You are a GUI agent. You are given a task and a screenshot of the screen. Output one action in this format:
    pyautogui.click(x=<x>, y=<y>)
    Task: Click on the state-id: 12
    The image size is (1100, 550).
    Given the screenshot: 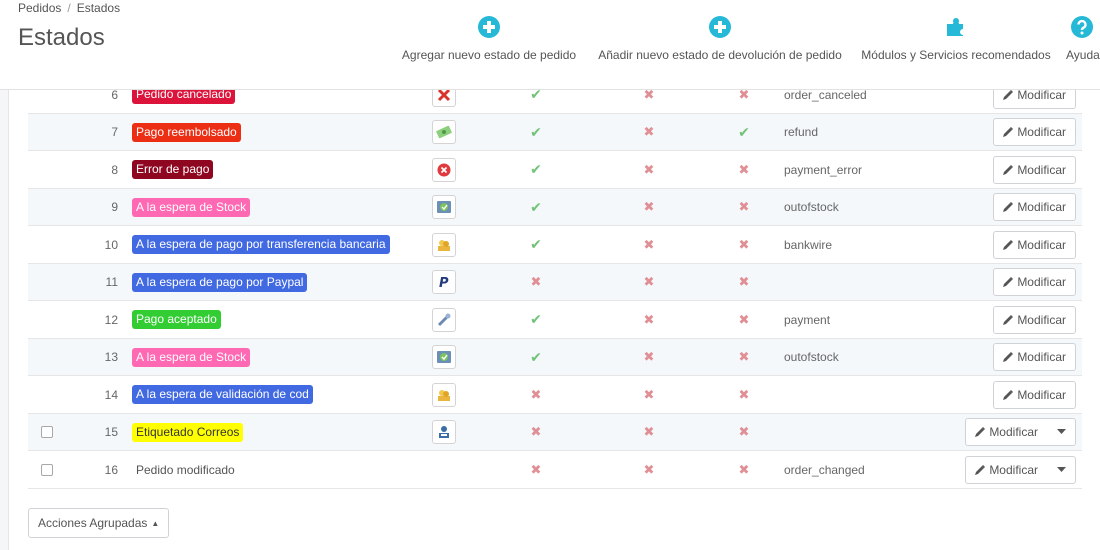 What is the action you would take?
    pyautogui.click(x=111, y=319)
    